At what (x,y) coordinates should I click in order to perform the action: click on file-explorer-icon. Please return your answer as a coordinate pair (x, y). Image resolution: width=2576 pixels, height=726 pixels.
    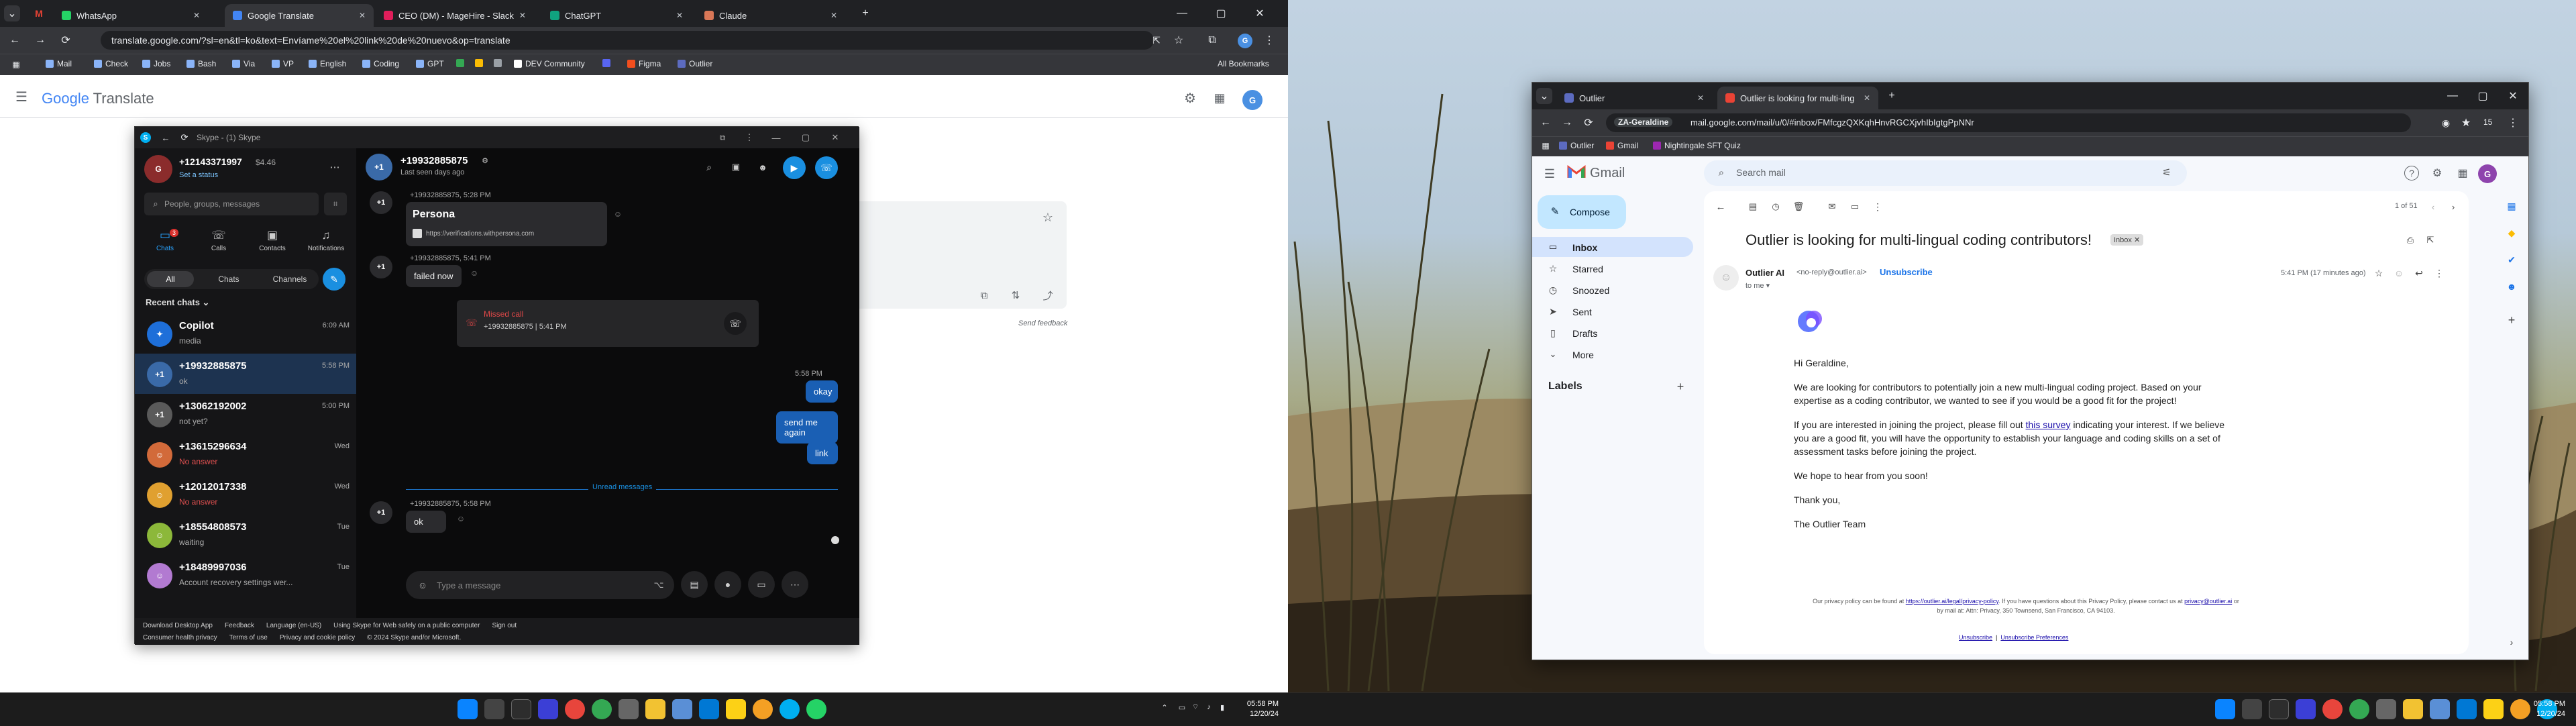
    Looking at the image, I should click on (2413, 709).